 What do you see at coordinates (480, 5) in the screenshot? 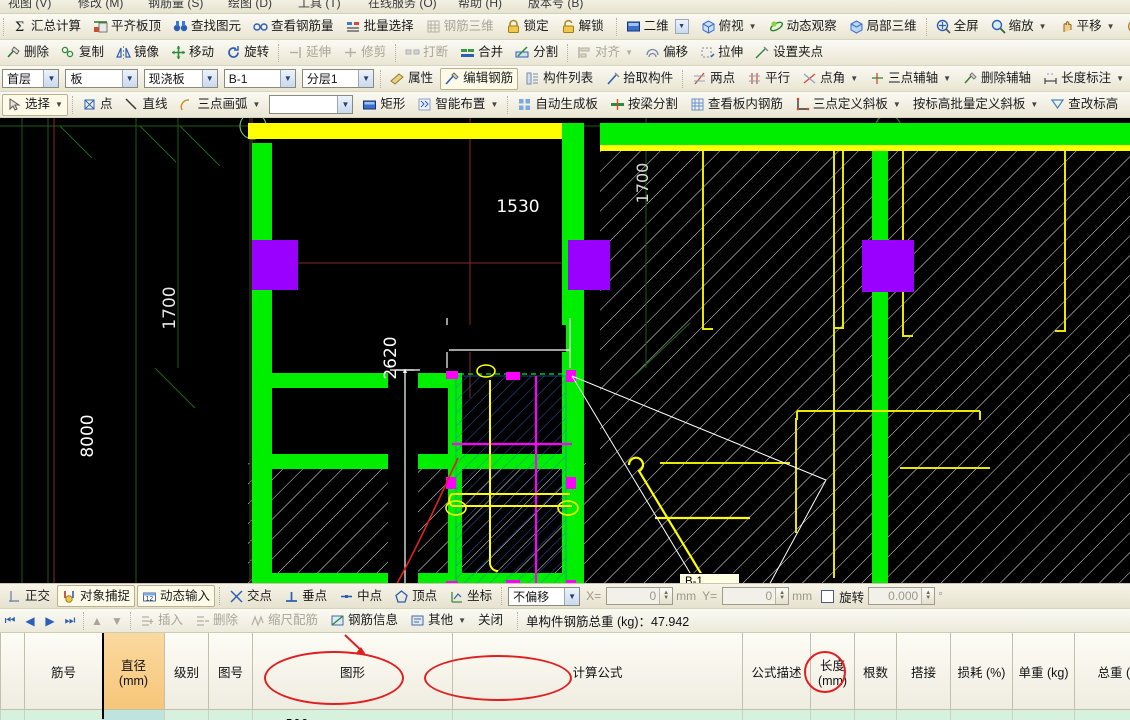
I see `menu-item-help: 帮助 (H)` at bounding box center [480, 5].